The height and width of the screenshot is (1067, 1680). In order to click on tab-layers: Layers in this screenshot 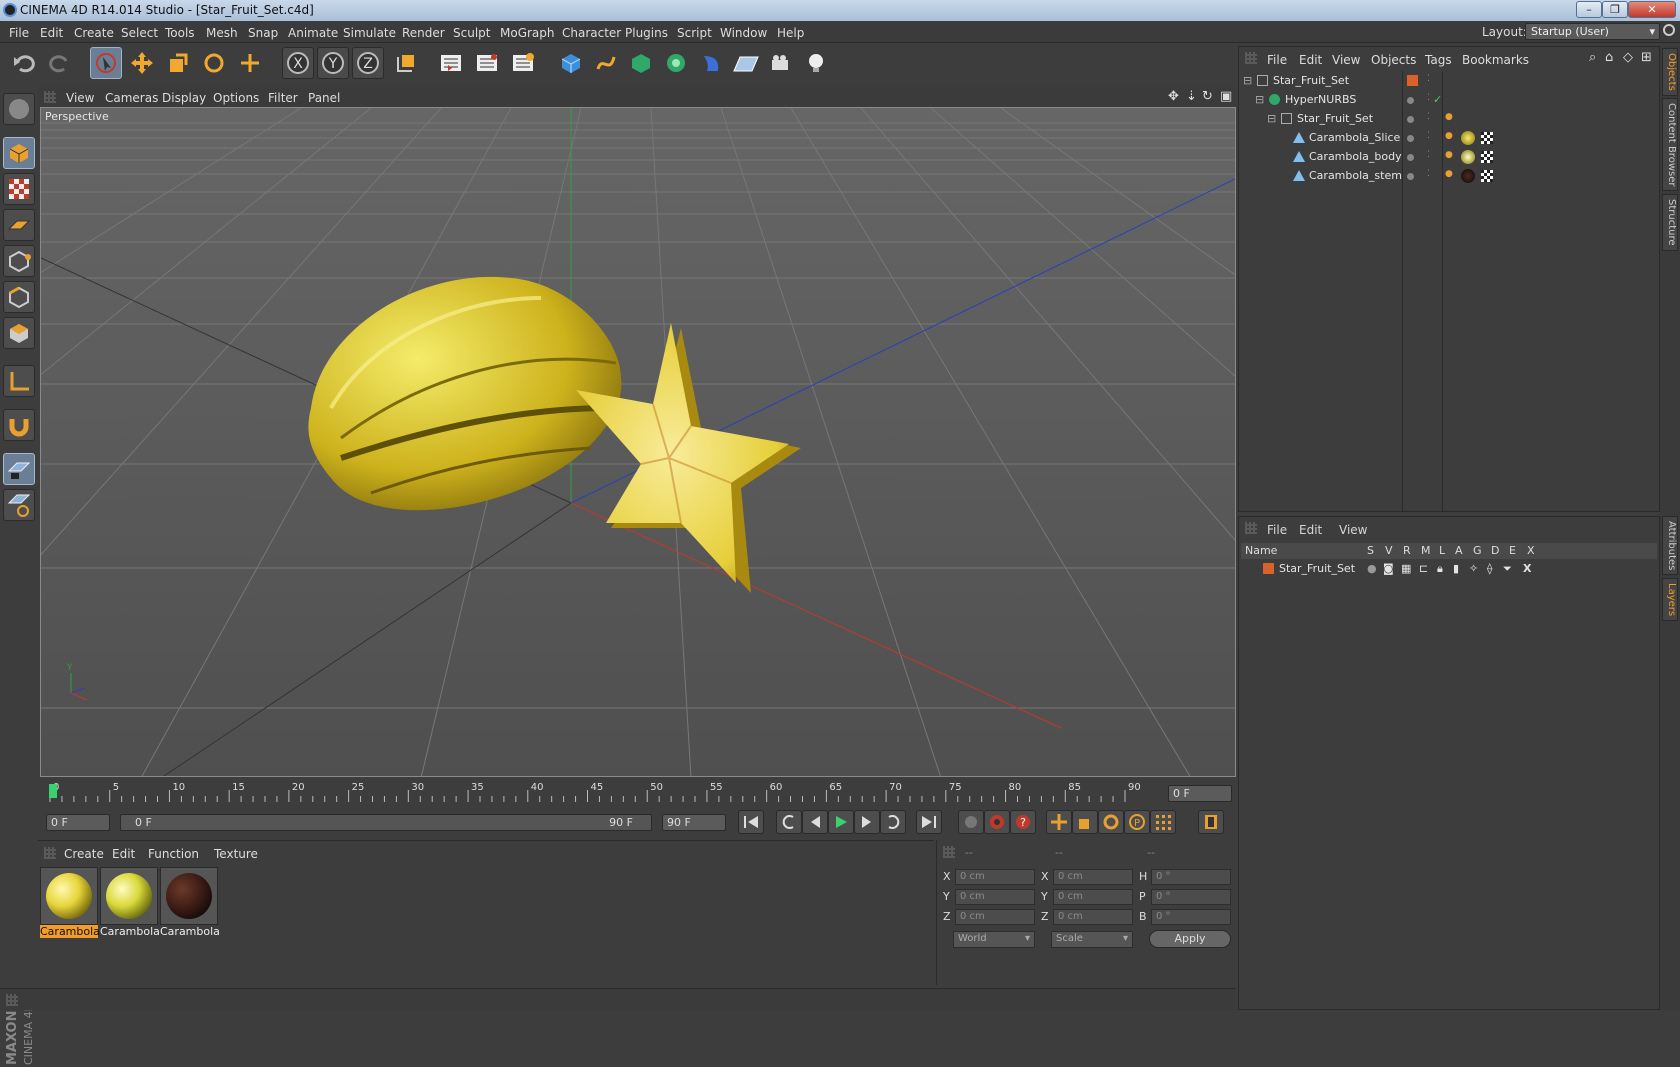, I will do `click(1670, 600)`.